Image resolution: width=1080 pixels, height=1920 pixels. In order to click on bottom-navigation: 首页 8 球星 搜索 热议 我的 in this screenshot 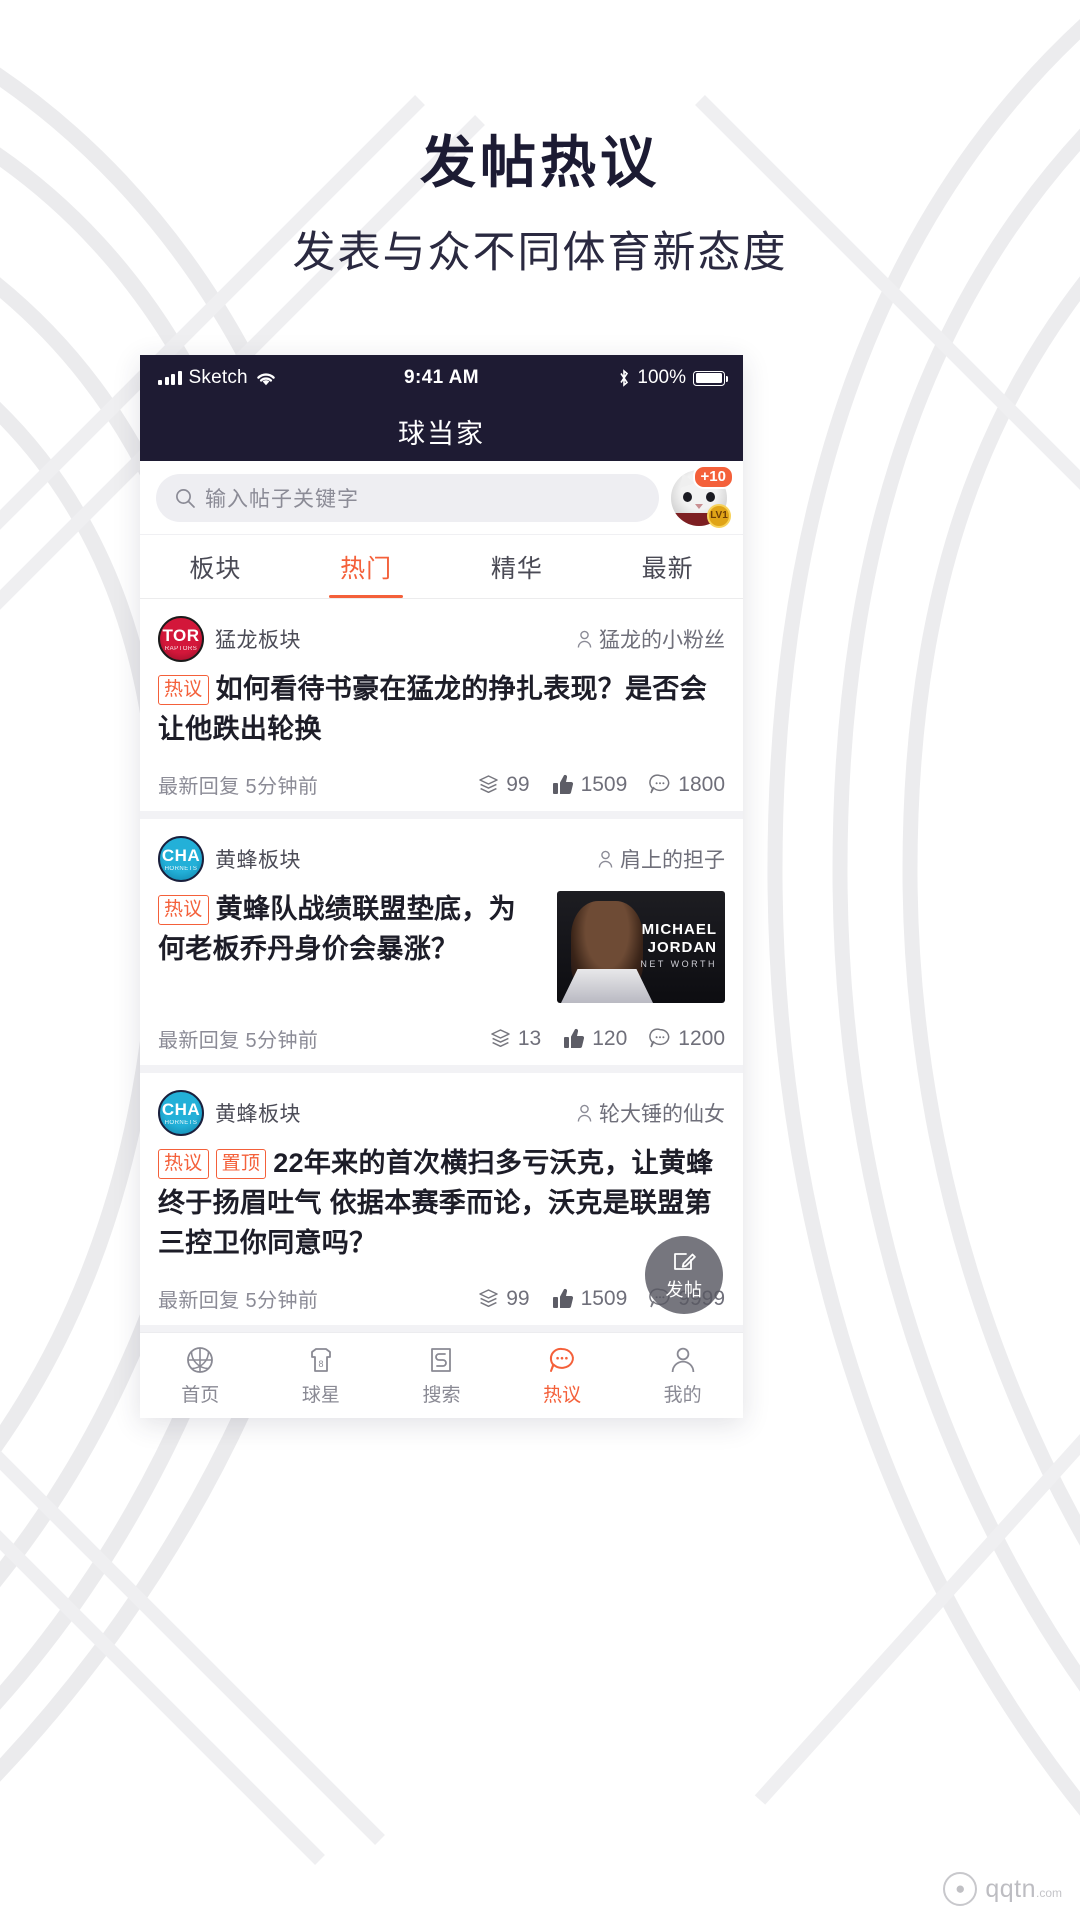, I will do `click(441, 1375)`.